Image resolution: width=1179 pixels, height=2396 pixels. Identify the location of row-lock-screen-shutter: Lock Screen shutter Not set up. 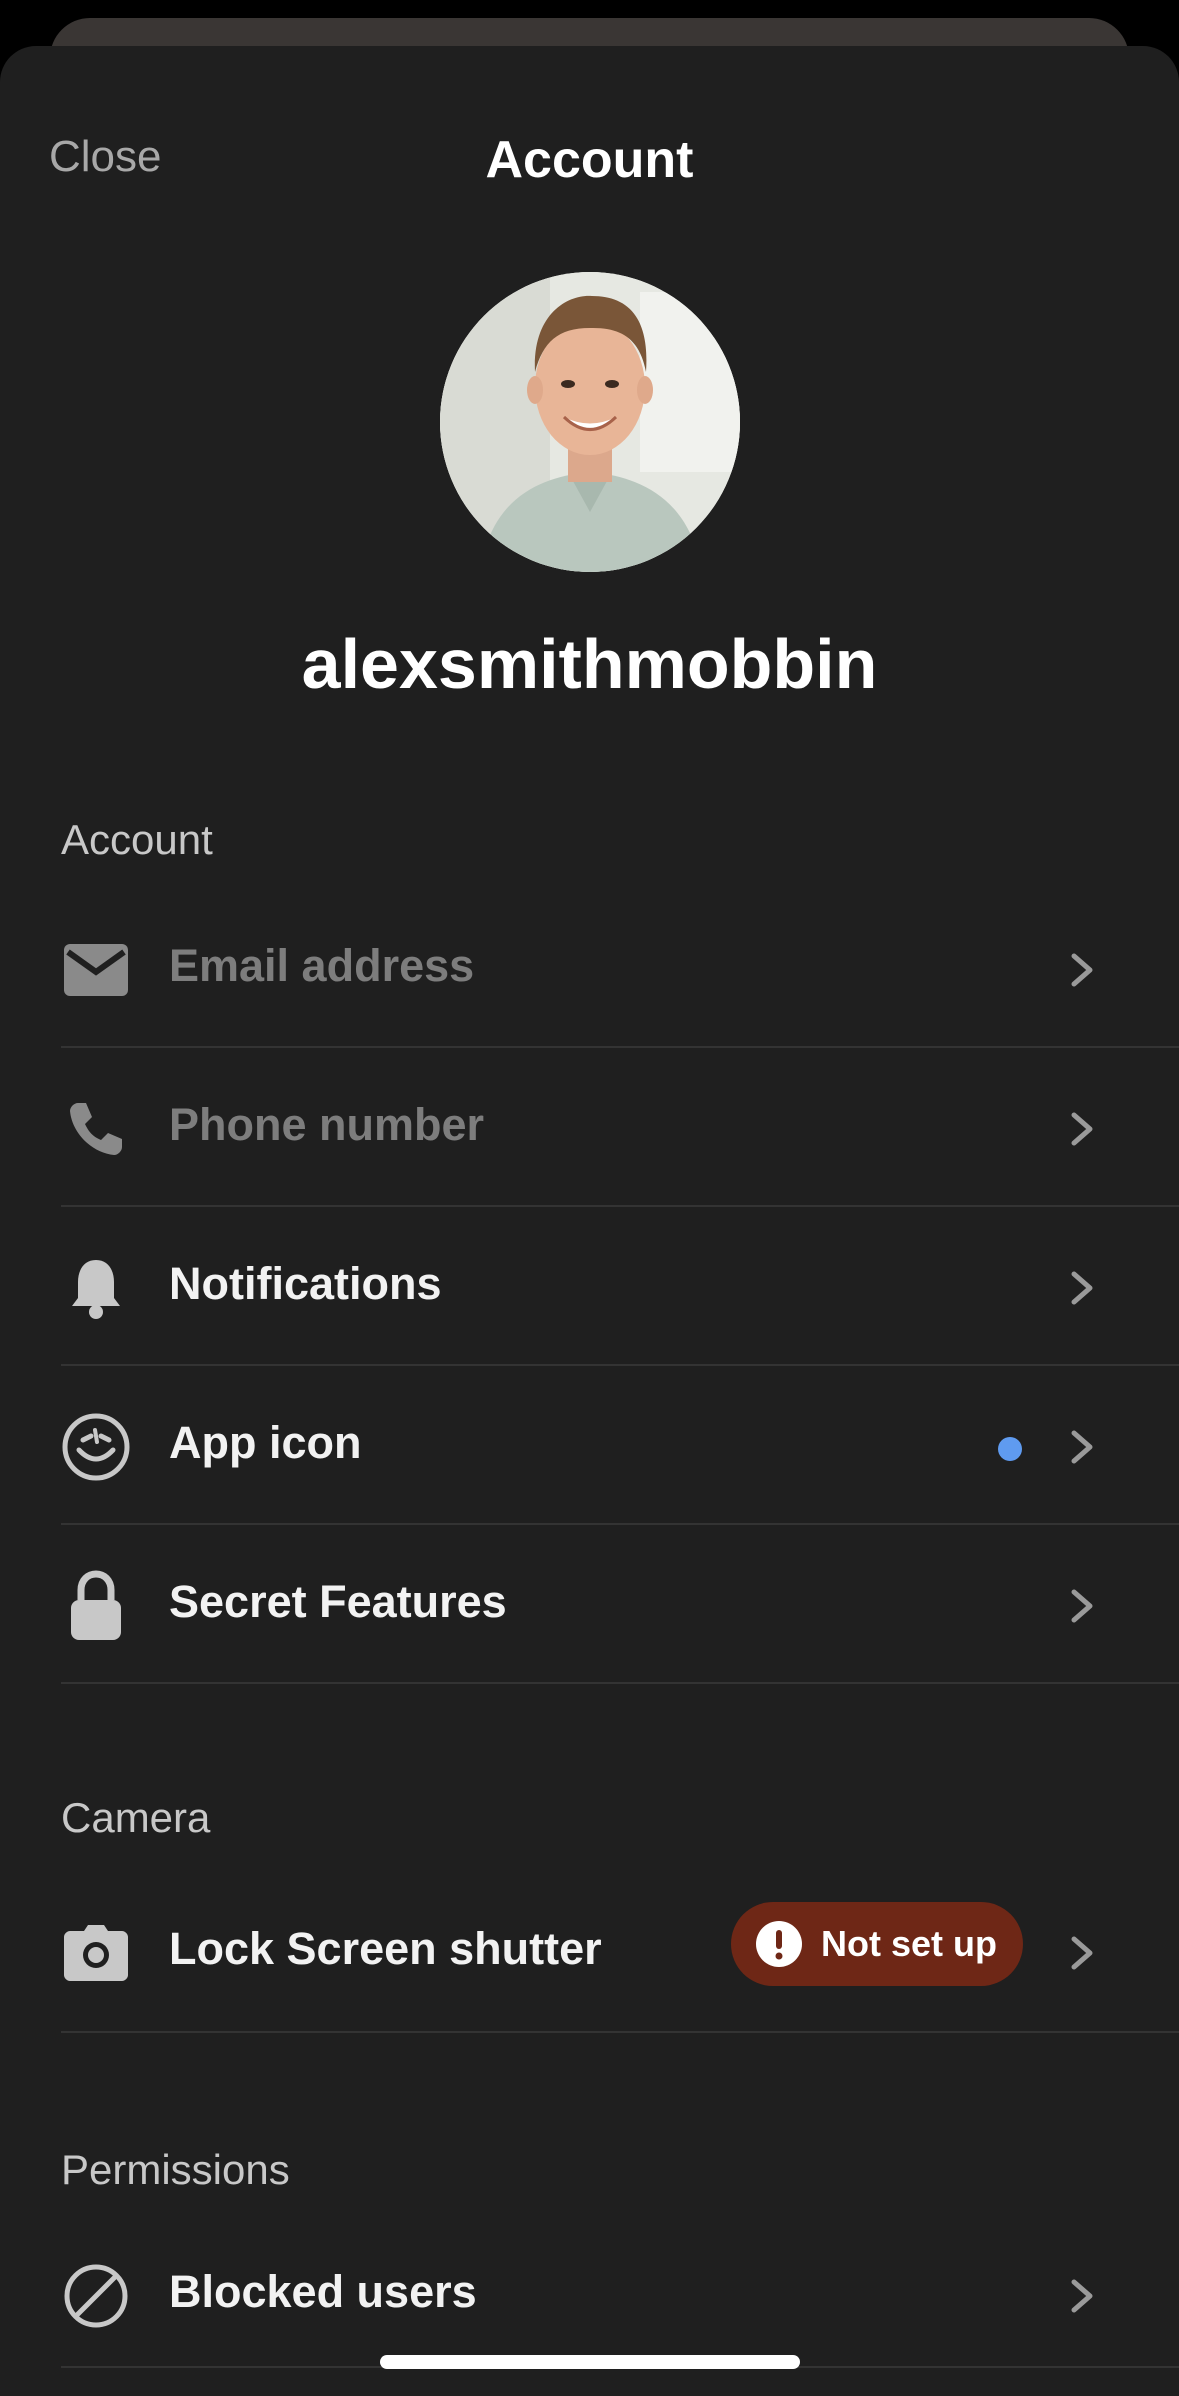
(620, 1953).